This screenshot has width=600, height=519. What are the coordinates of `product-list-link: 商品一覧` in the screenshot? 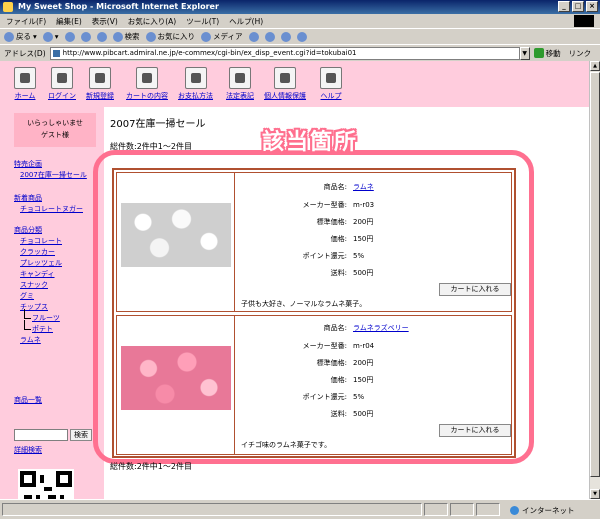 It's located at (28, 400).